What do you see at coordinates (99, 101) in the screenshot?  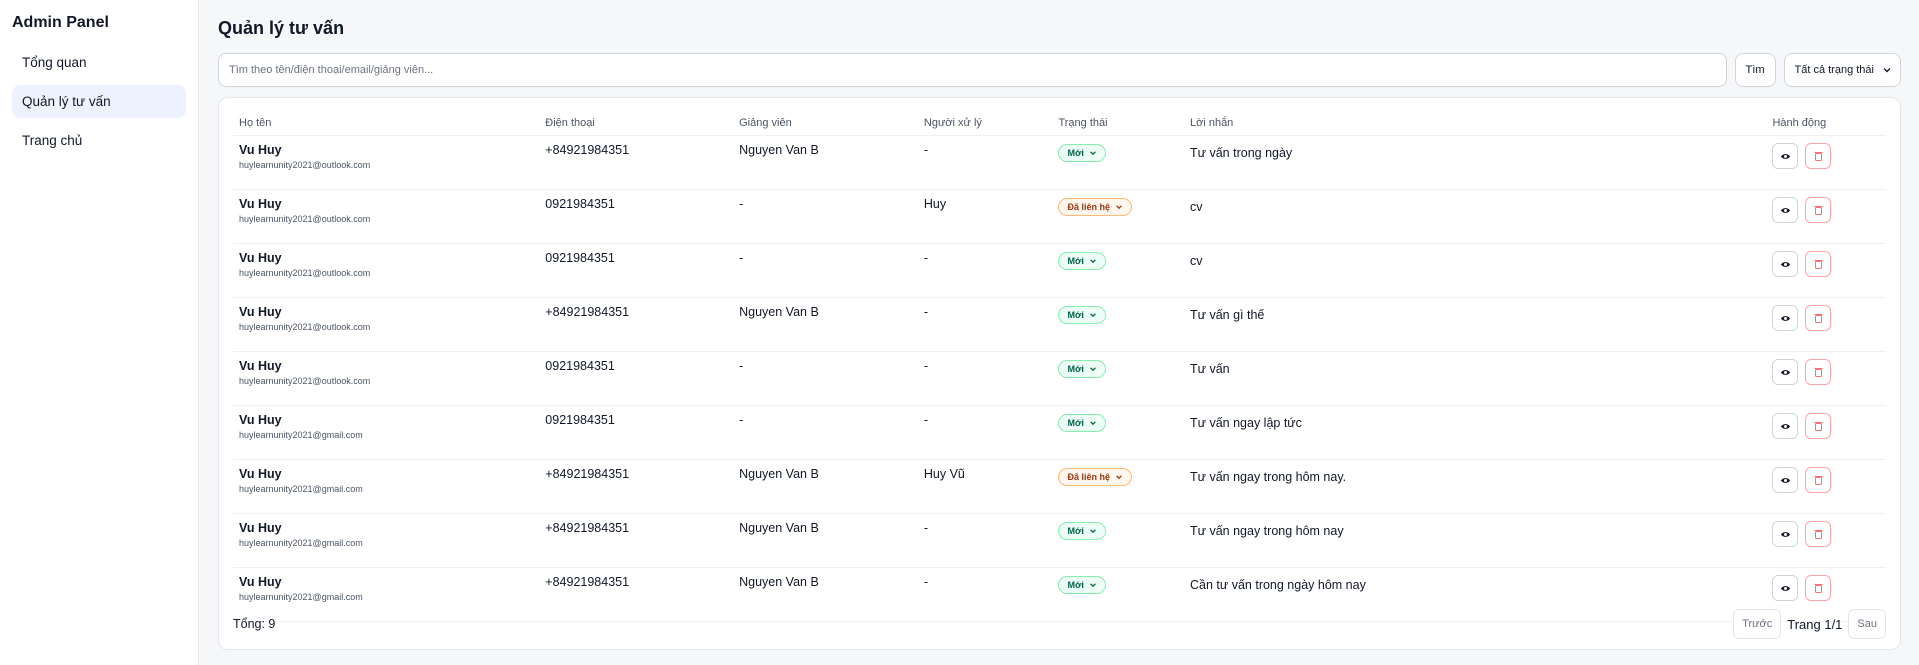 I see `sidebar-item-consultations: Quản lý tư vấn` at bounding box center [99, 101].